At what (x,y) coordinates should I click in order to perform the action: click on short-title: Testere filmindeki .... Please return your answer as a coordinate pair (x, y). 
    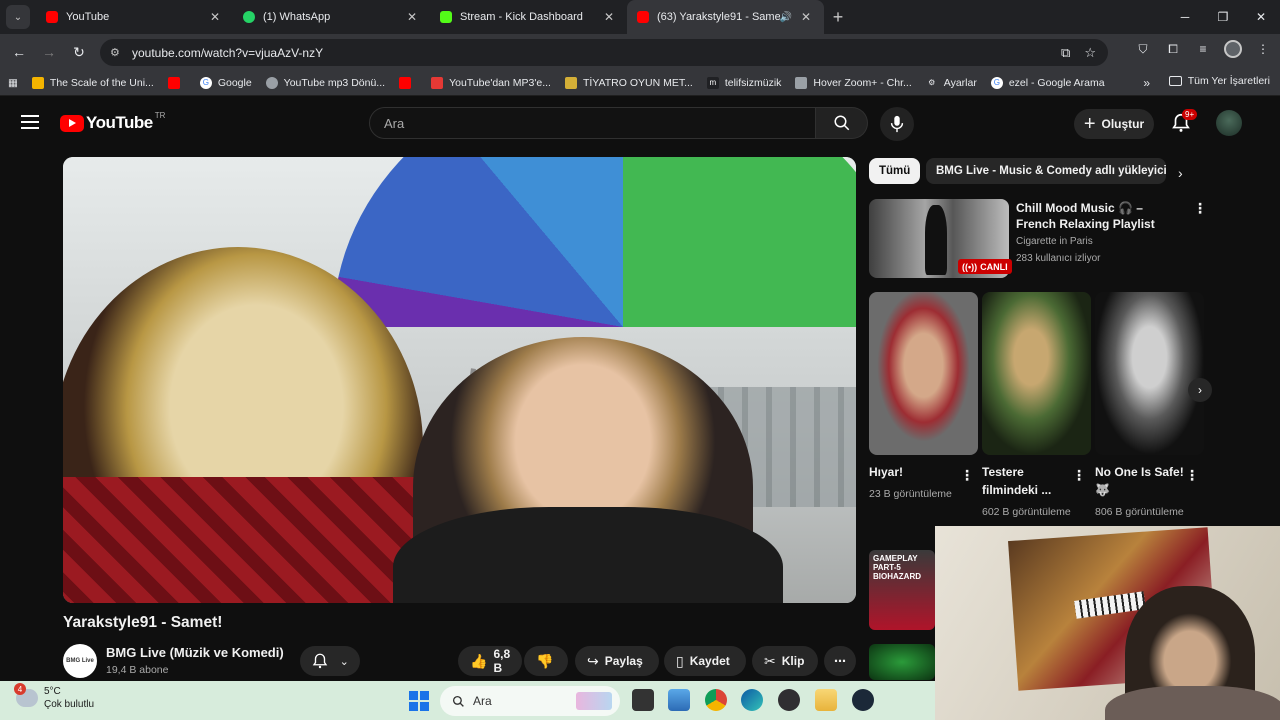
    Looking at the image, I should click on (1027, 481).